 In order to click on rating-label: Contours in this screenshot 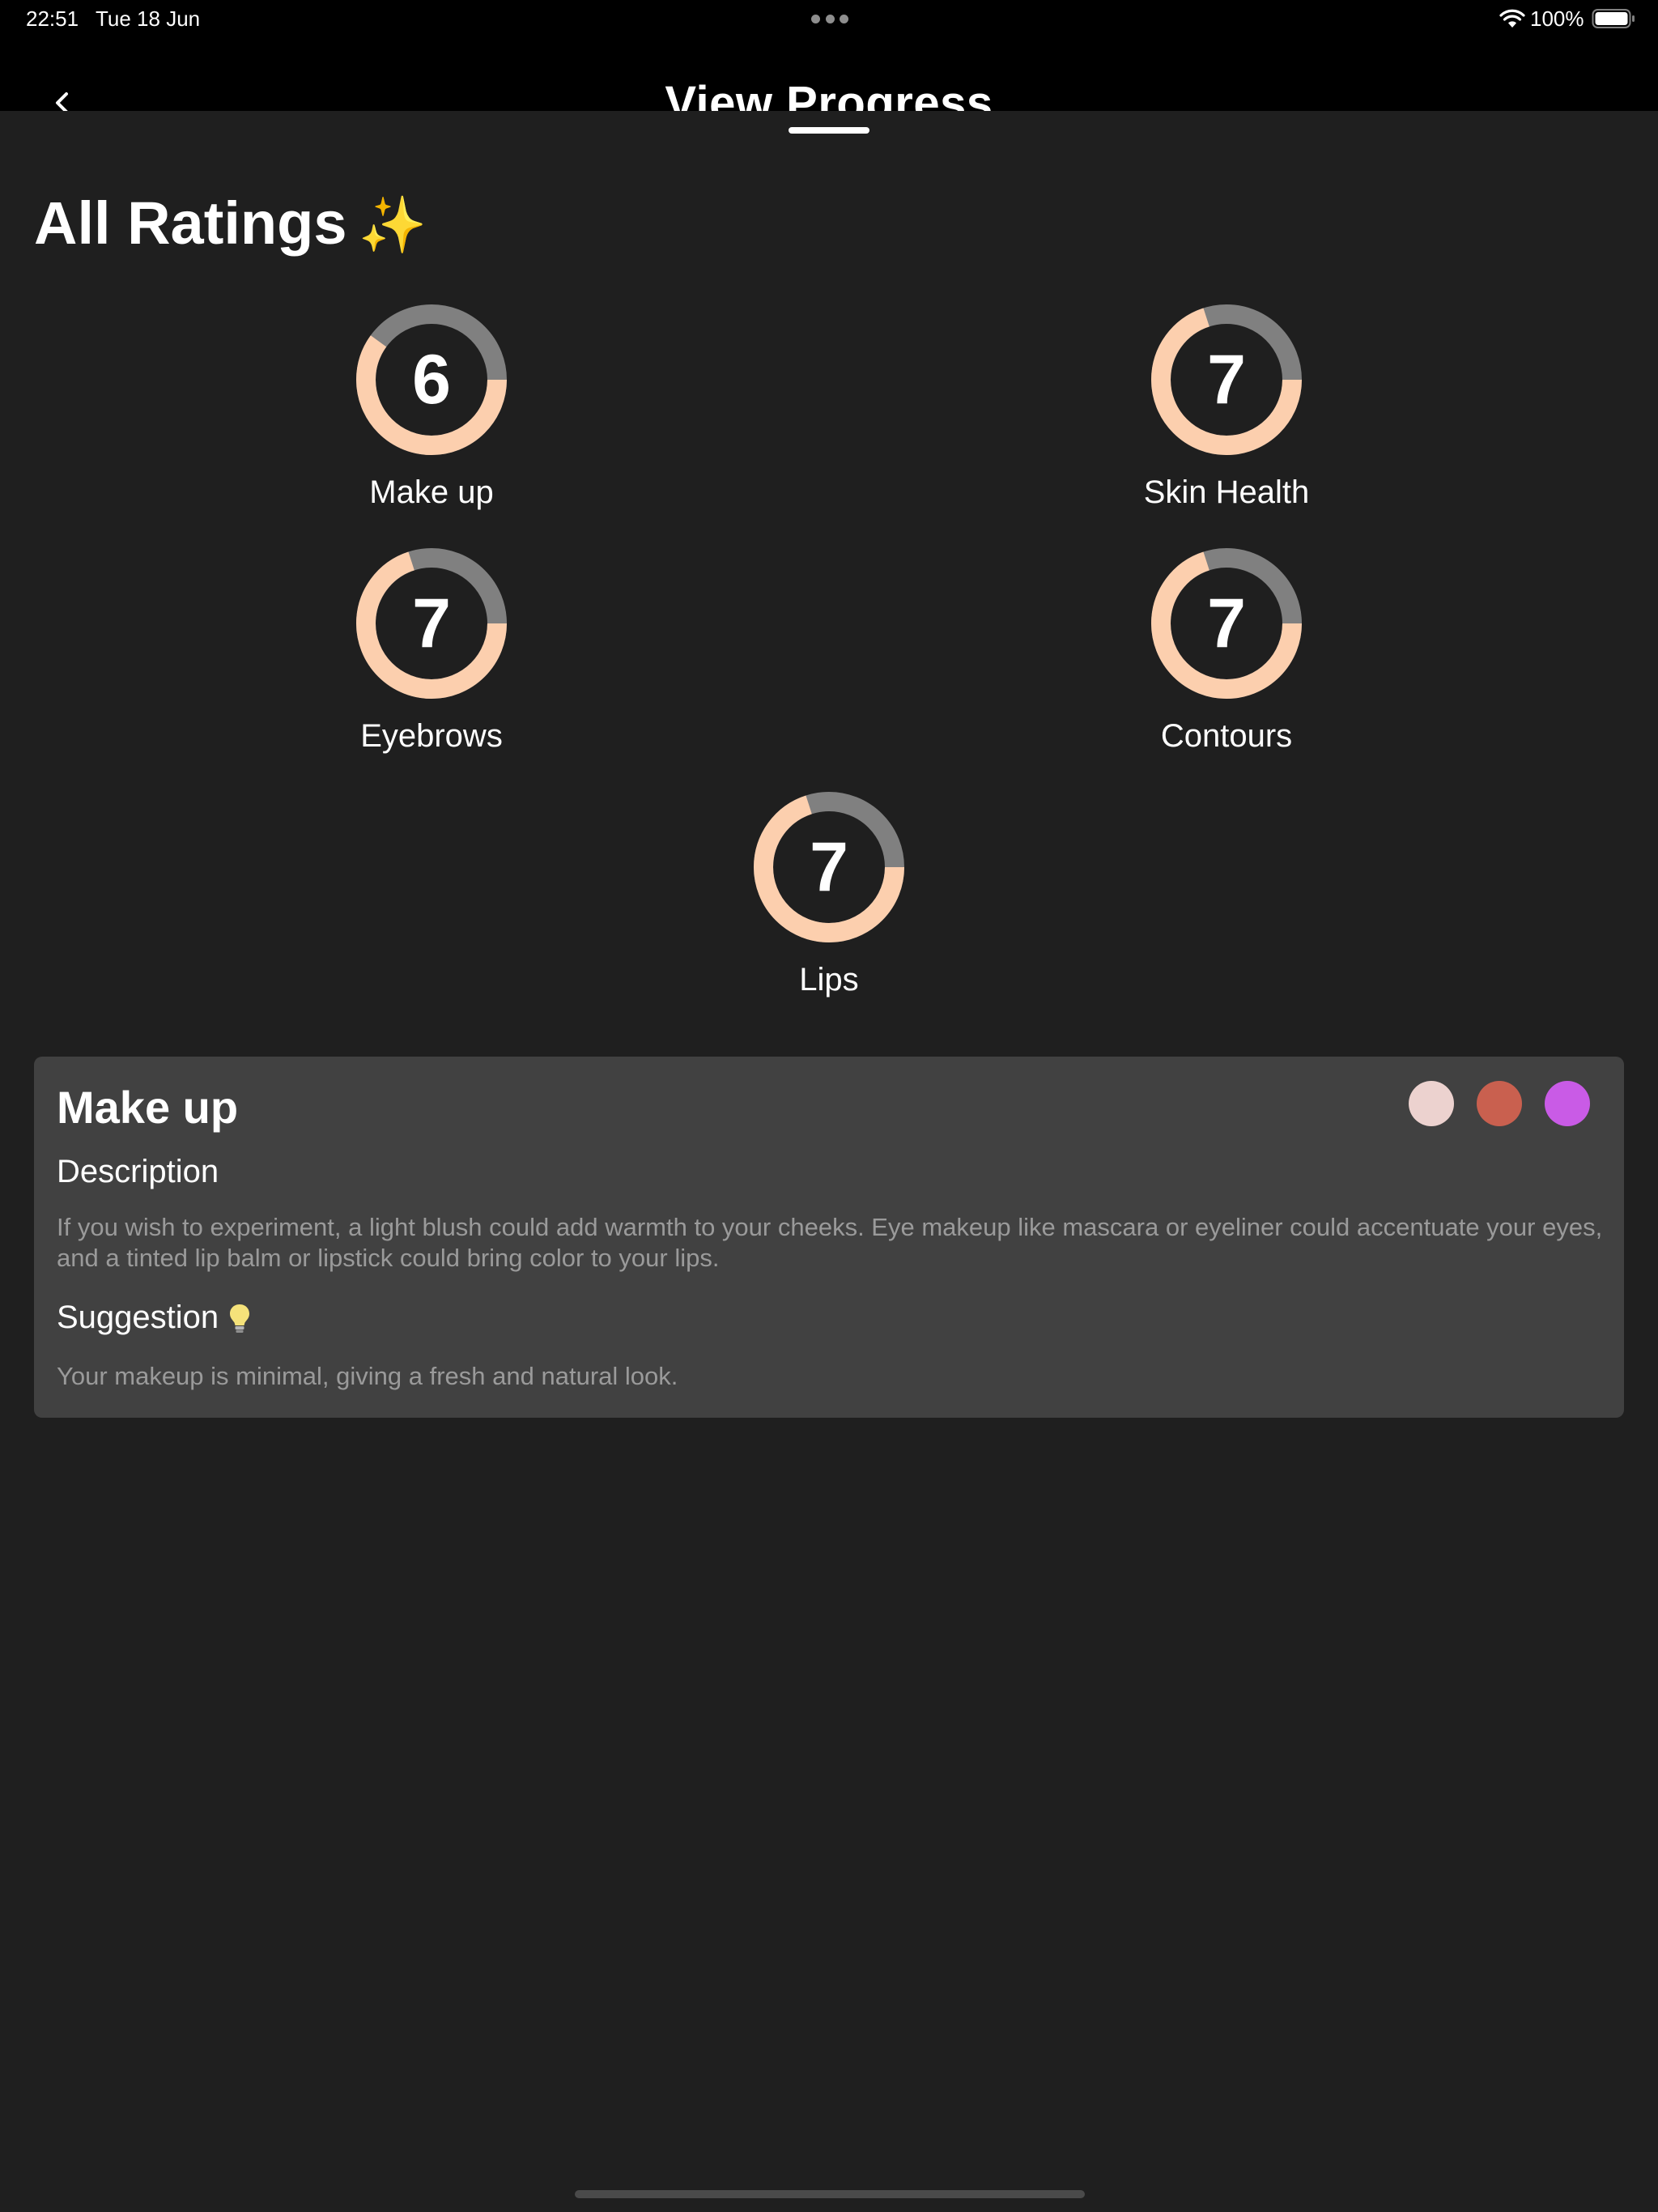, I will do `click(1226, 736)`.